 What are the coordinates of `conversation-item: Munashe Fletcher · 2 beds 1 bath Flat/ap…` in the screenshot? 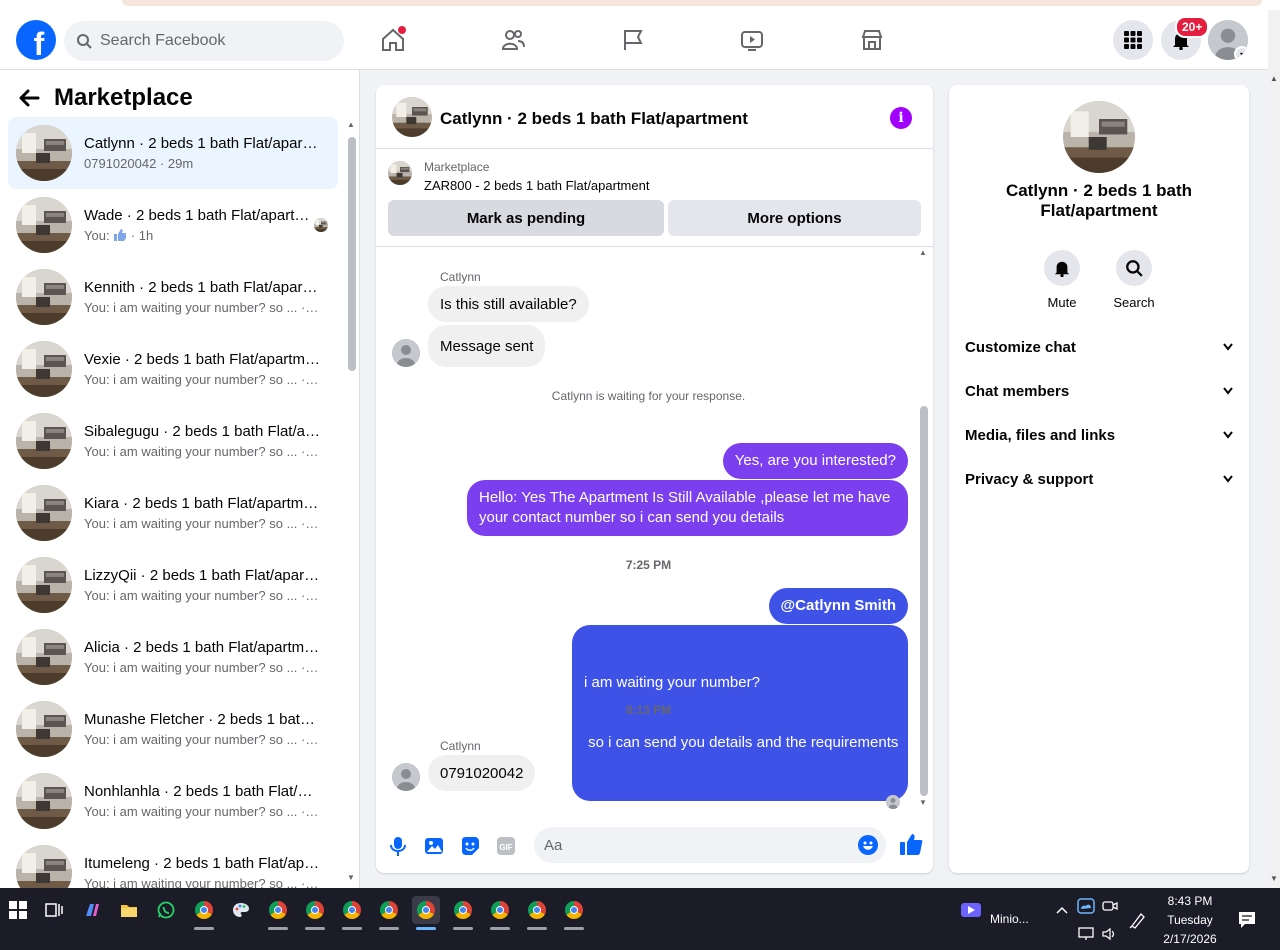 It's located at (173, 729).